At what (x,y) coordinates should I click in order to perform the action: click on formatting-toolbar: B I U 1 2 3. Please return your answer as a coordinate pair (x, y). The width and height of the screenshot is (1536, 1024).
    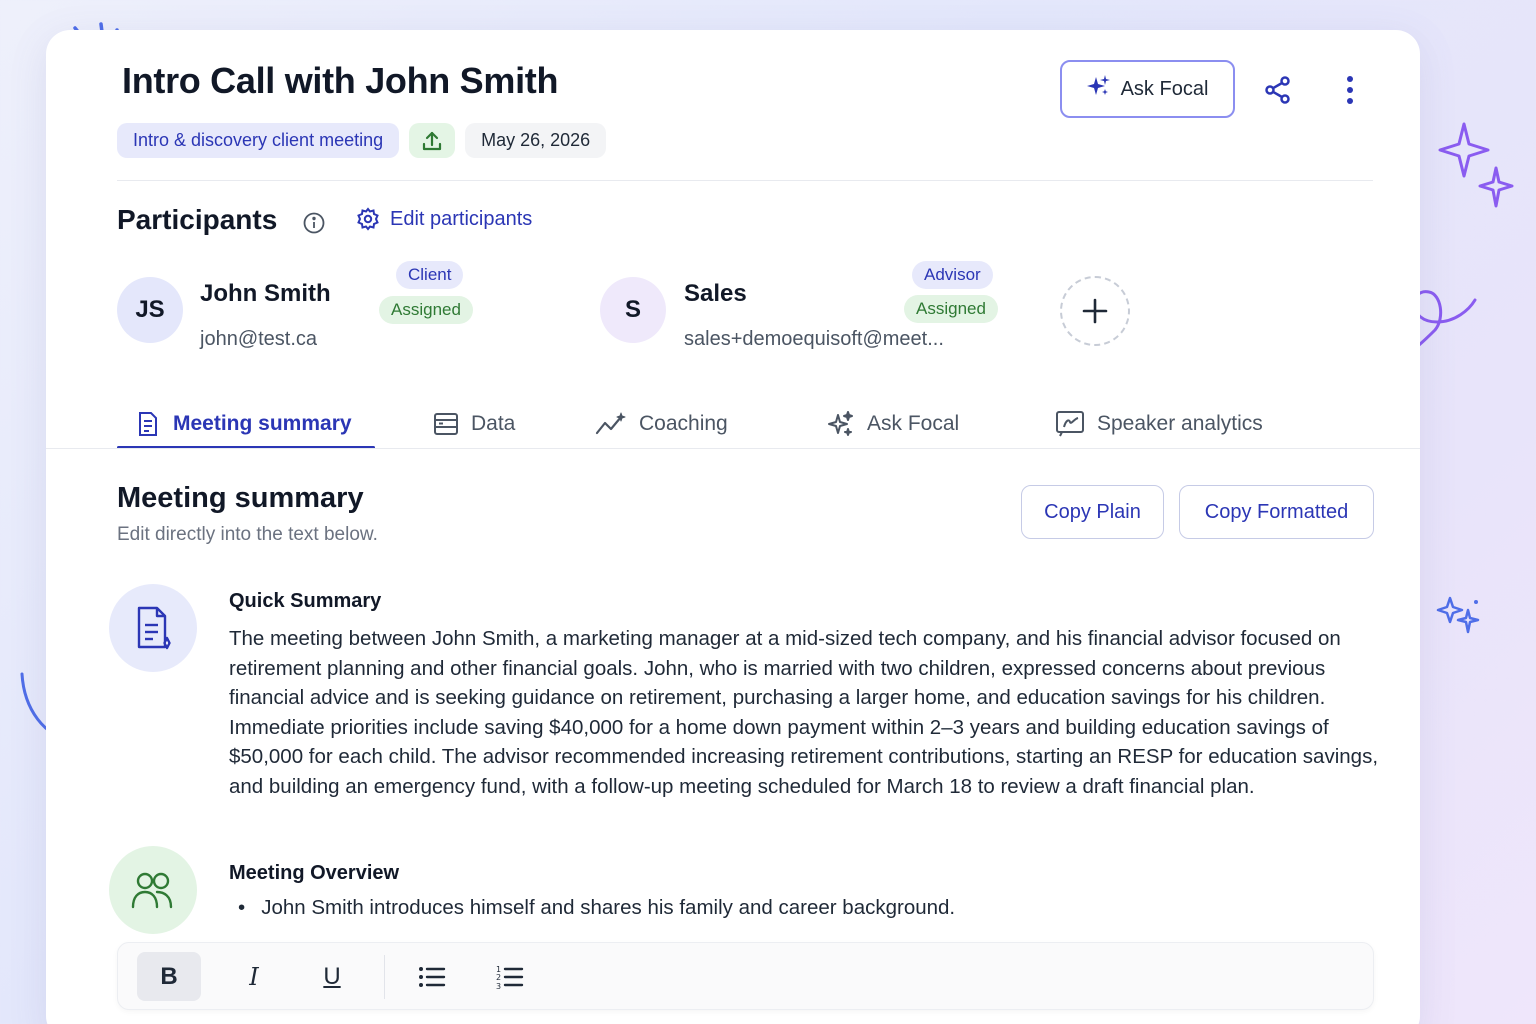
    Looking at the image, I should click on (745, 976).